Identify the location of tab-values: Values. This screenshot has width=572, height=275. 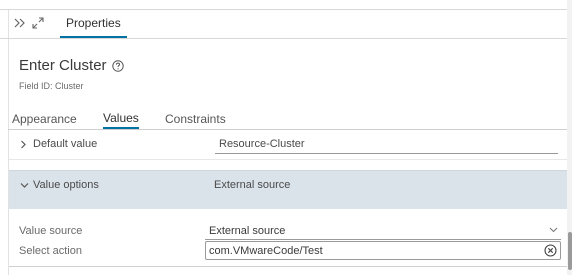
(121, 118).